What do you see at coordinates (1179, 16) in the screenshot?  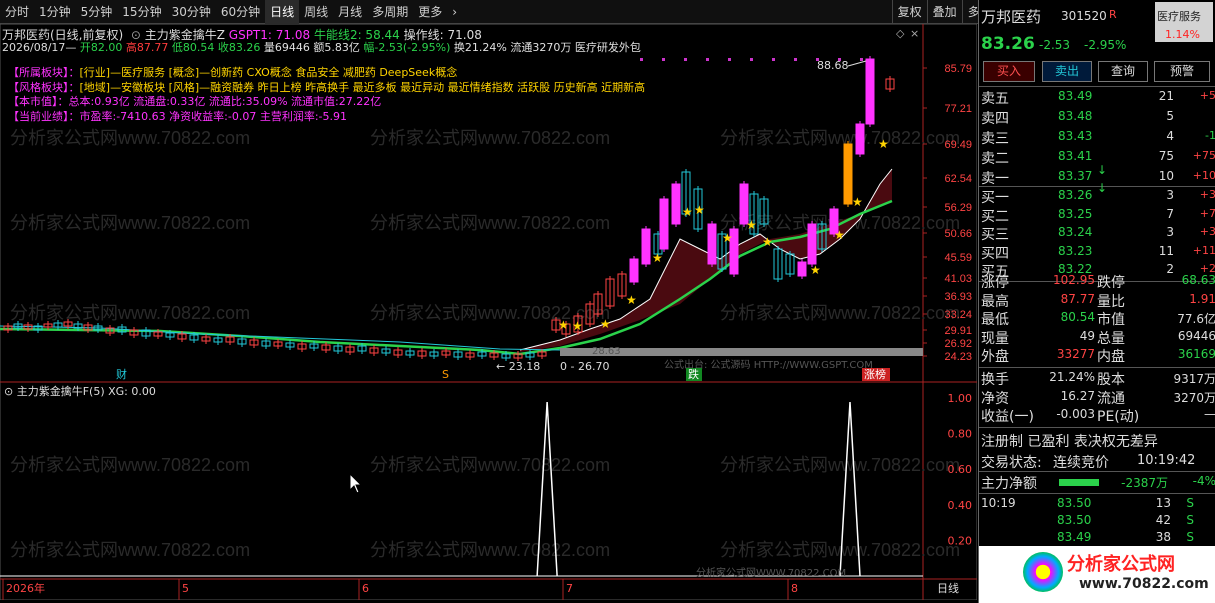 I see `sector-badge: 医疗服务` at bounding box center [1179, 16].